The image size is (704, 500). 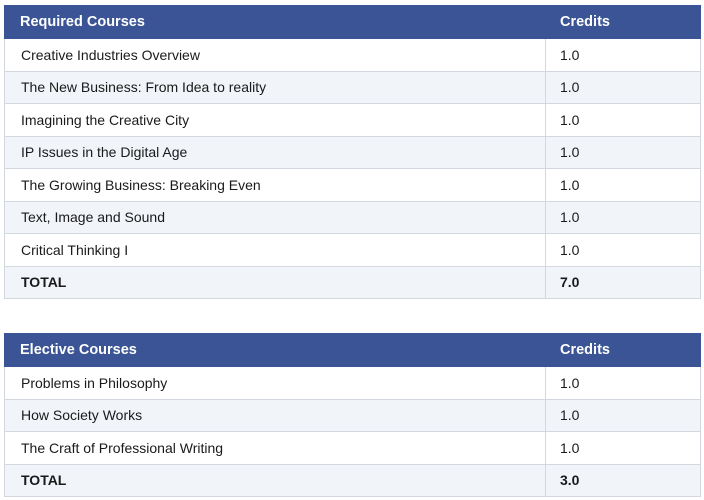 I want to click on table-header-row: Required Courses Credits, so click(x=352, y=22).